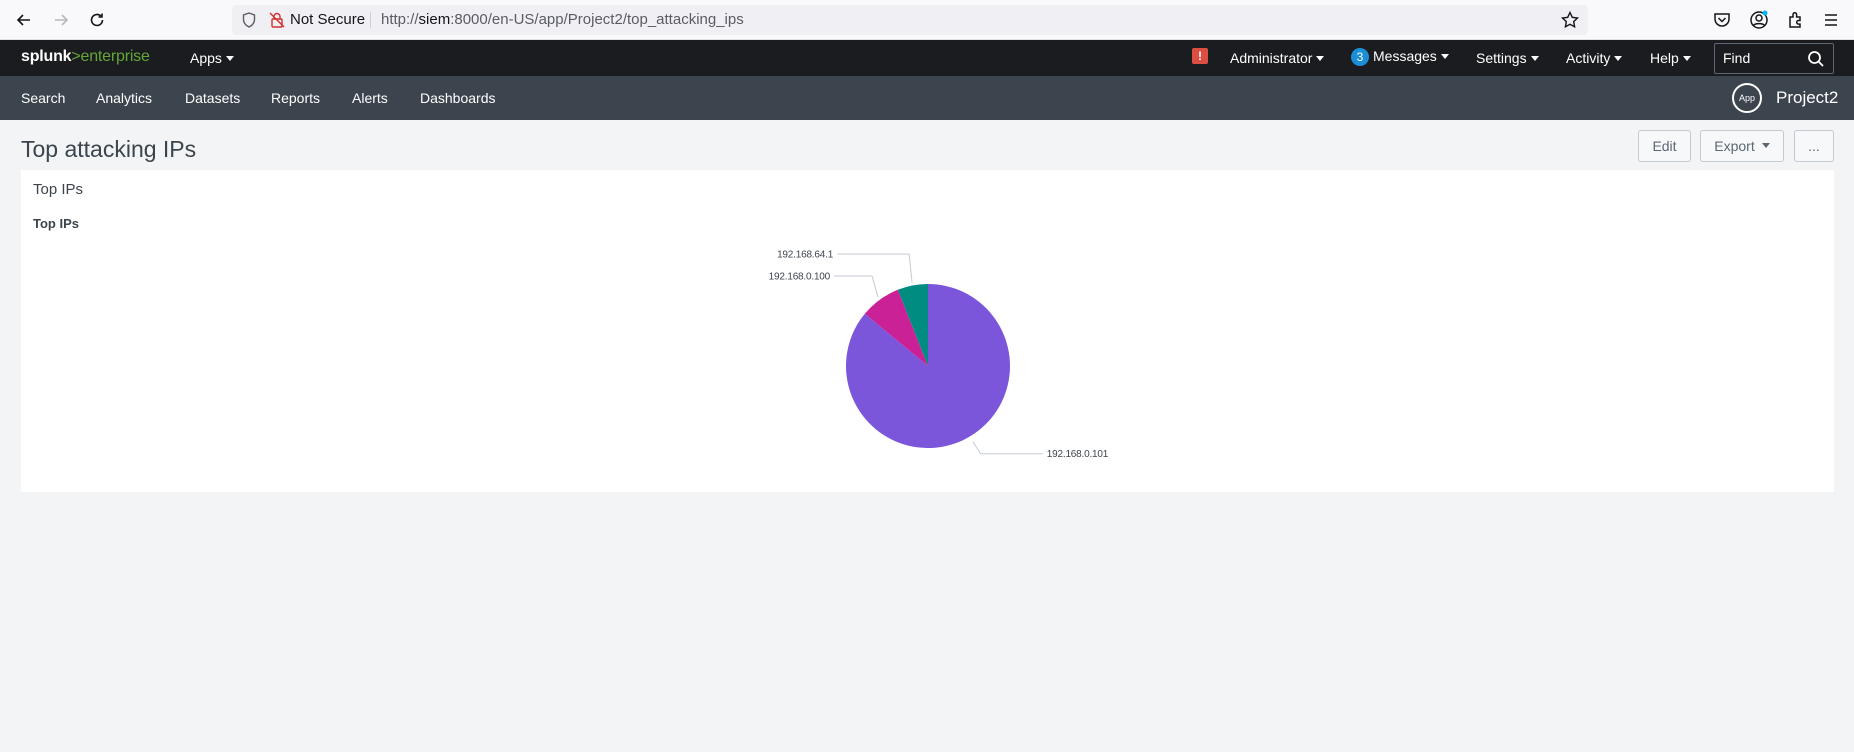  I want to click on forward-button, so click(61, 20).